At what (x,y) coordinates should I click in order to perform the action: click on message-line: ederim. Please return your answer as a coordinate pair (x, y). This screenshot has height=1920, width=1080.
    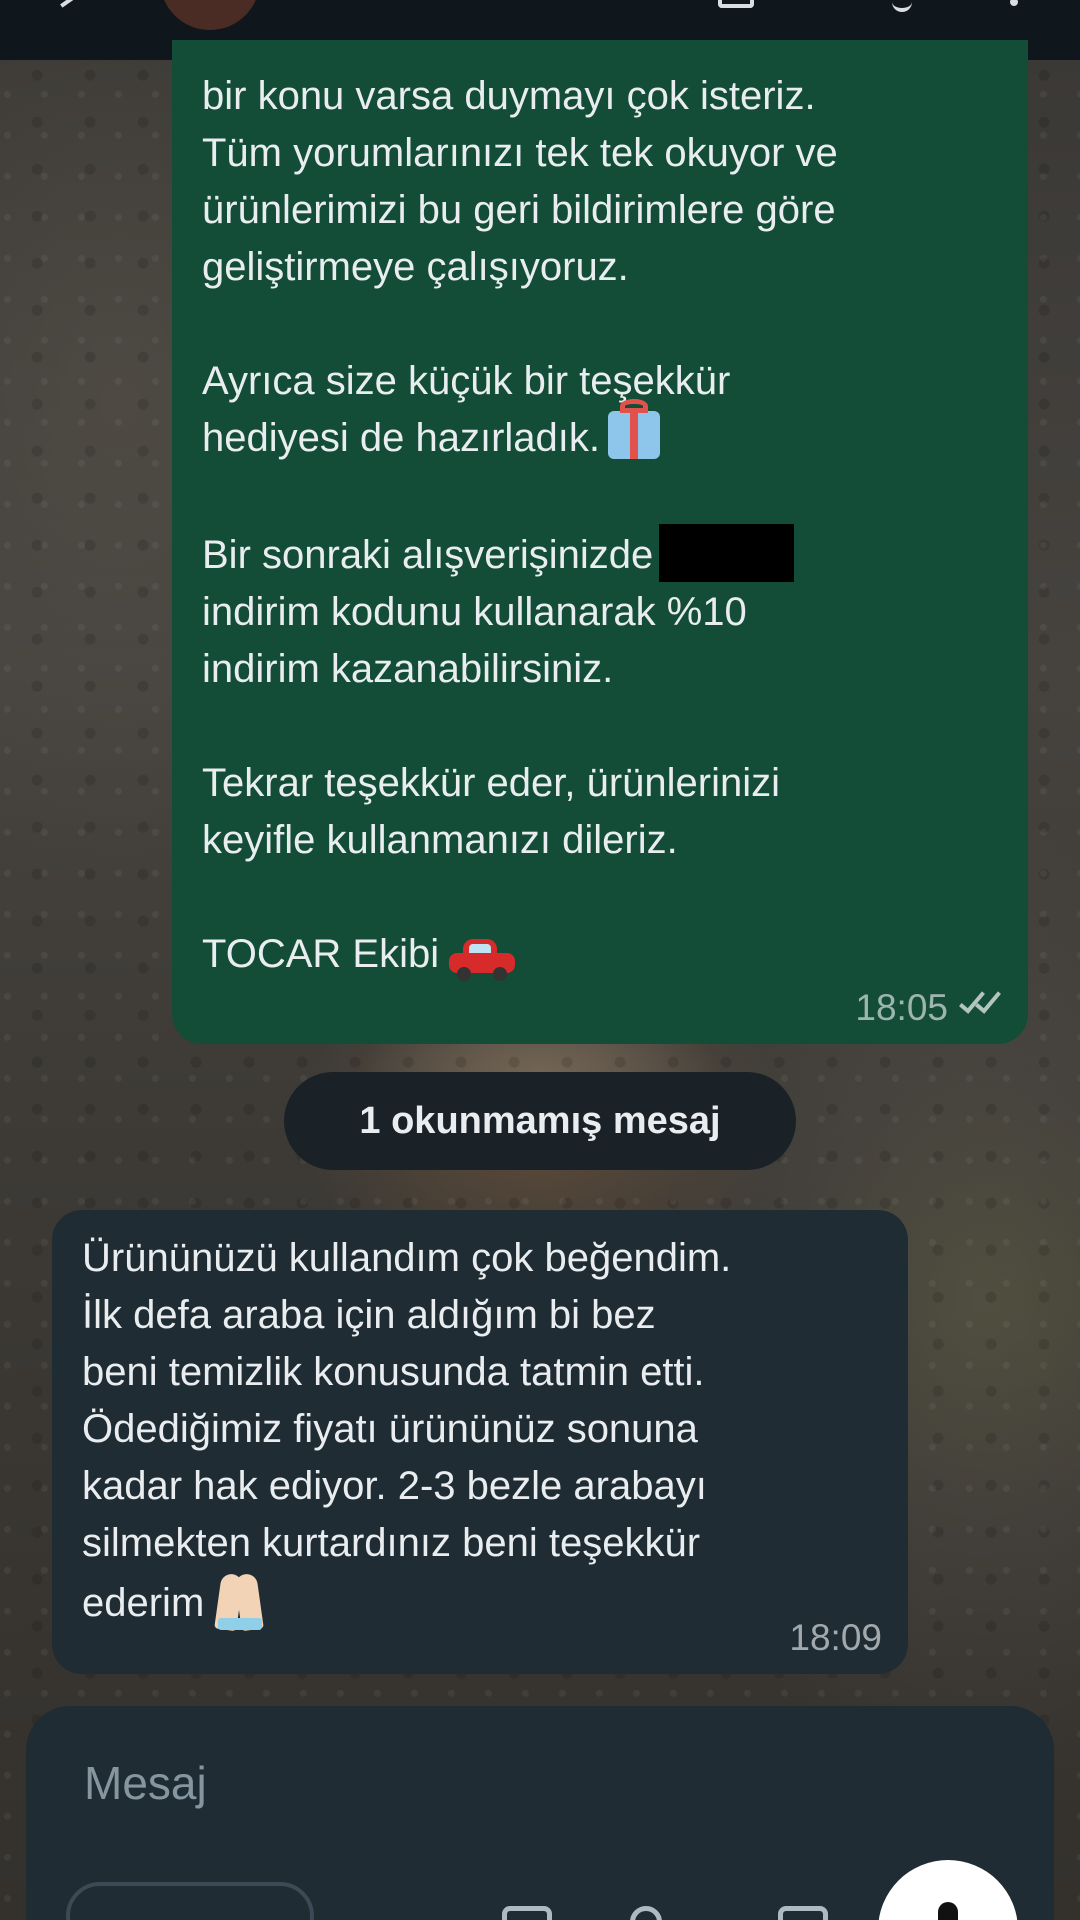
    Looking at the image, I should click on (480, 1602).